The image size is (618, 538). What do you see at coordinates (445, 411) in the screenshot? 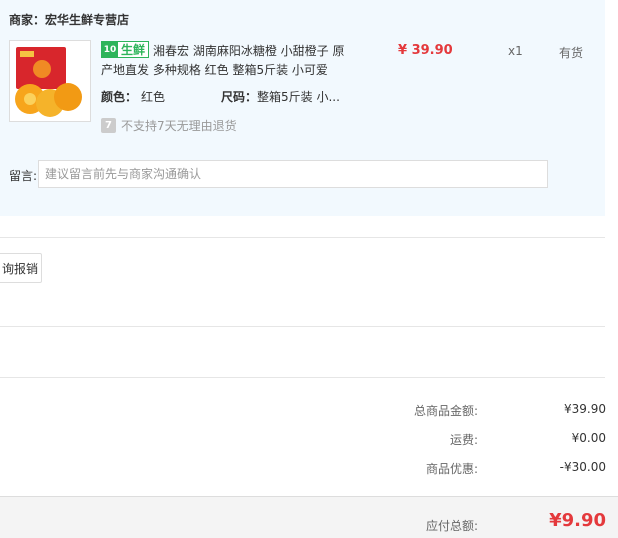
I see `goods-total-label: 总商品金额:` at bounding box center [445, 411].